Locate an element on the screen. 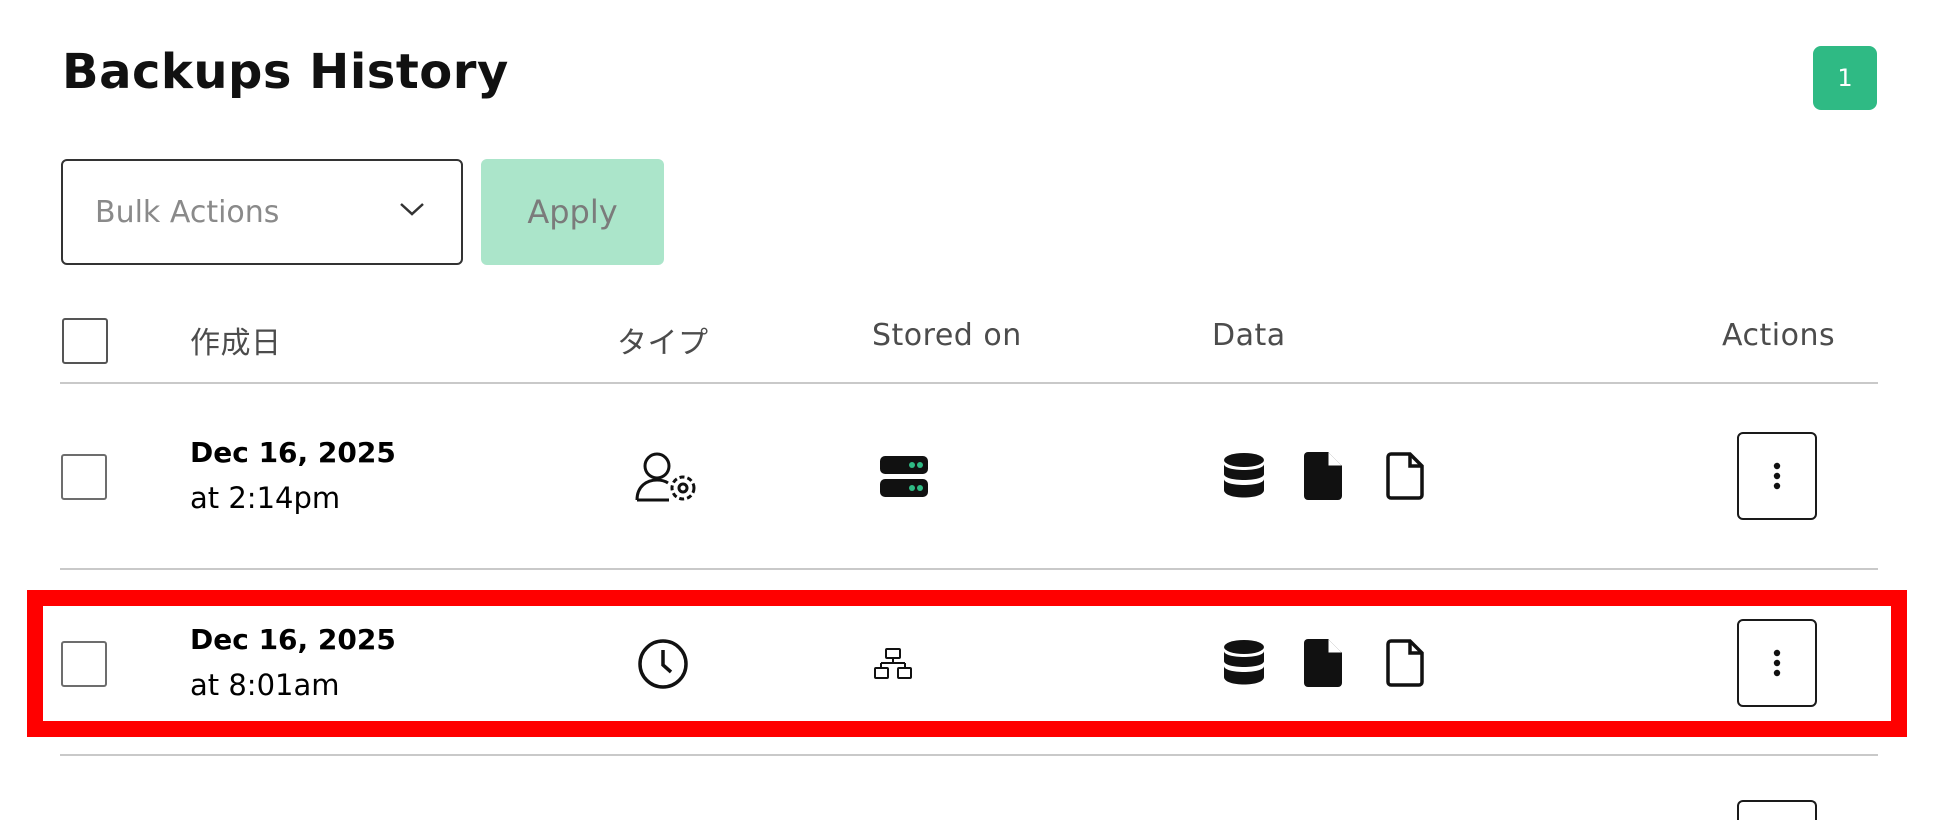 The width and height of the screenshot is (1940, 820). column-header-created: 作成日 is located at coordinates (236, 343).